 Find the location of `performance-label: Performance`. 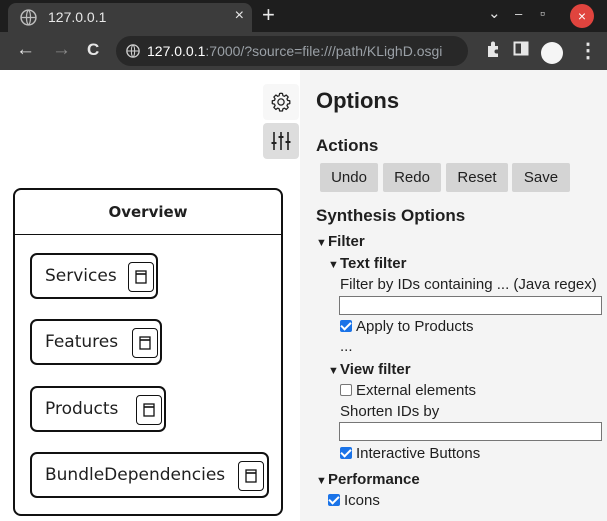

performance-label: Performance is located at coordinates (374, 479).